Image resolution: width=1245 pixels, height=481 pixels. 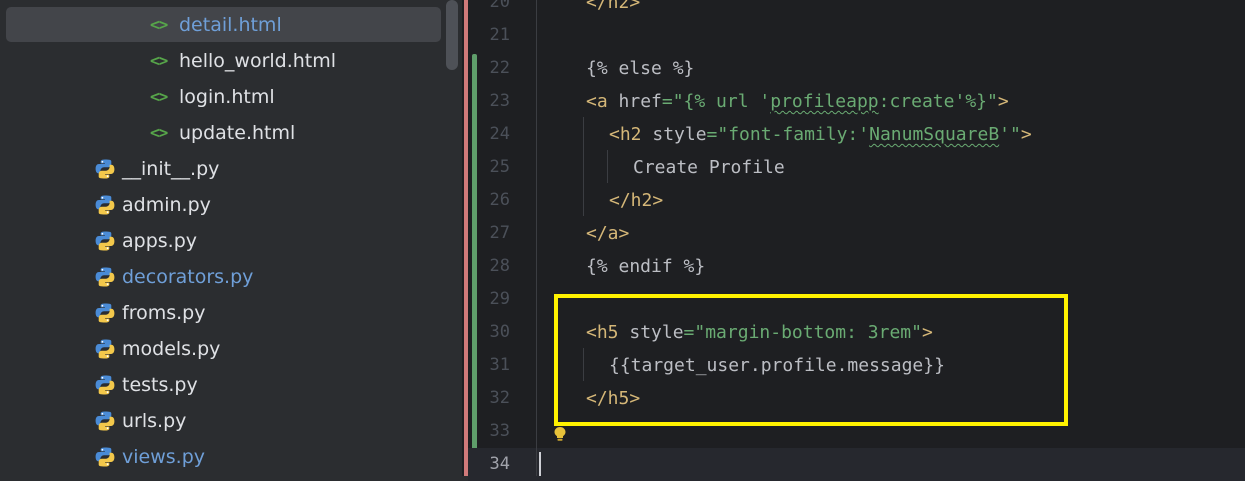 What do you see at coordinates (231, 421) in the screenshot?
I see `tree-item-python-file: urls.py` at bounding box center [231, 421].